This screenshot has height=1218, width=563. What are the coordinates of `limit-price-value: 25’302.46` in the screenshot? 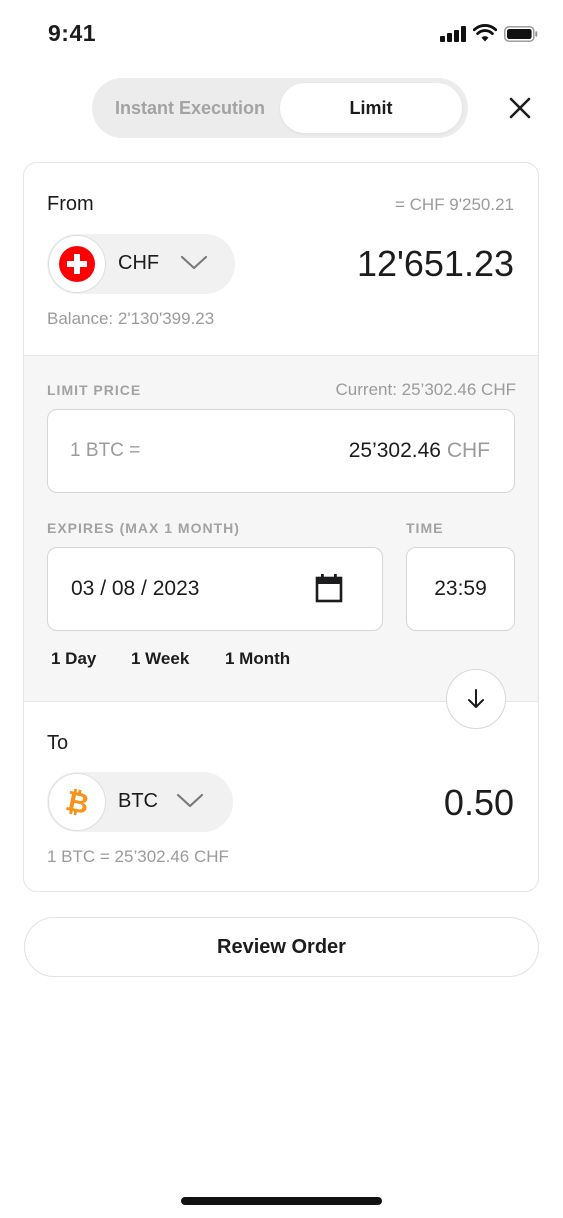 It's located at (394, 450).